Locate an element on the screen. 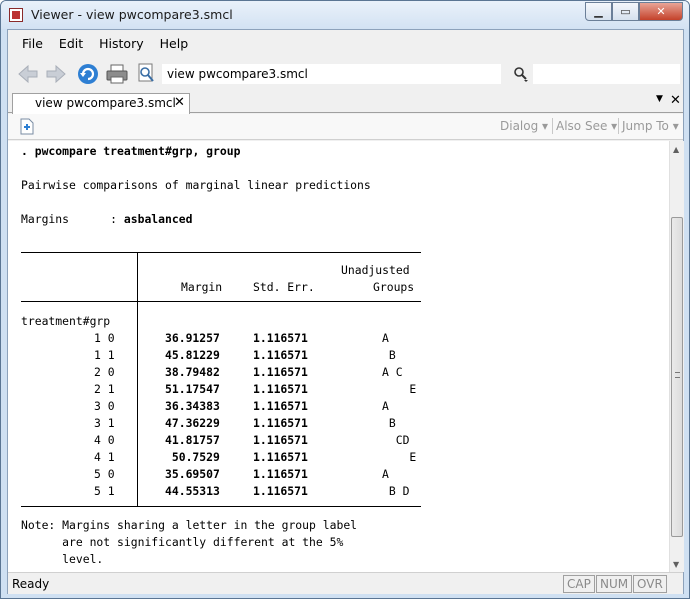 Image resolution: width=690 pixels, height=599 pixels. row-groups-value: CD is located at coordinates (396, 440).